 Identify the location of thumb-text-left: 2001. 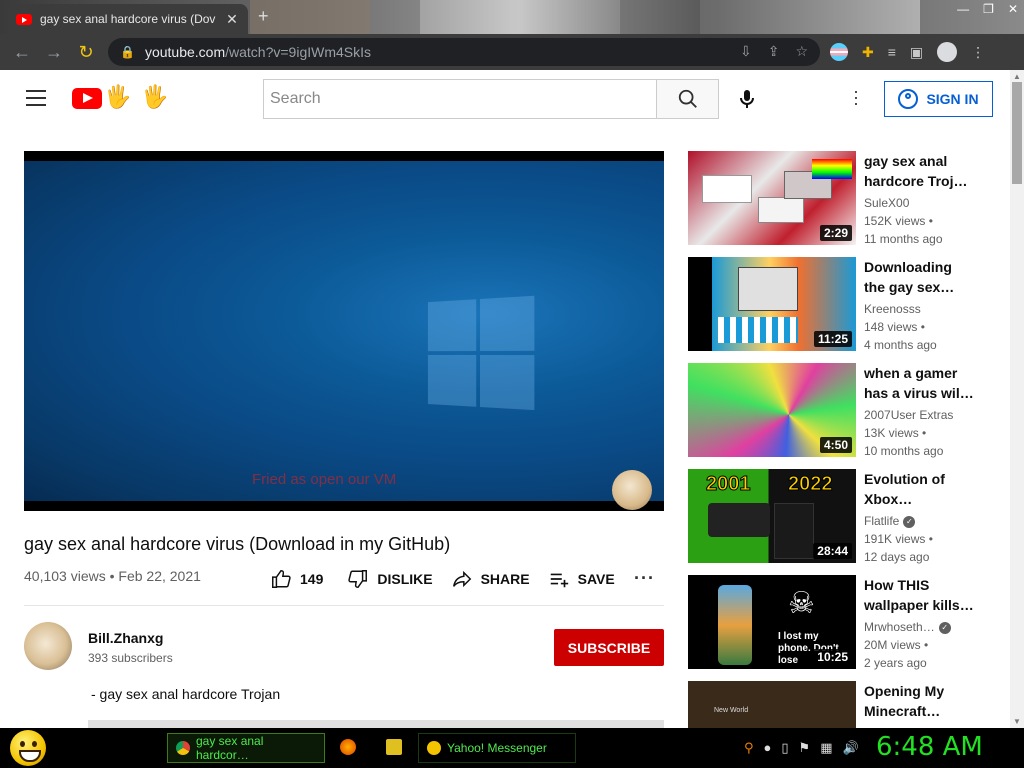
(728, 484).